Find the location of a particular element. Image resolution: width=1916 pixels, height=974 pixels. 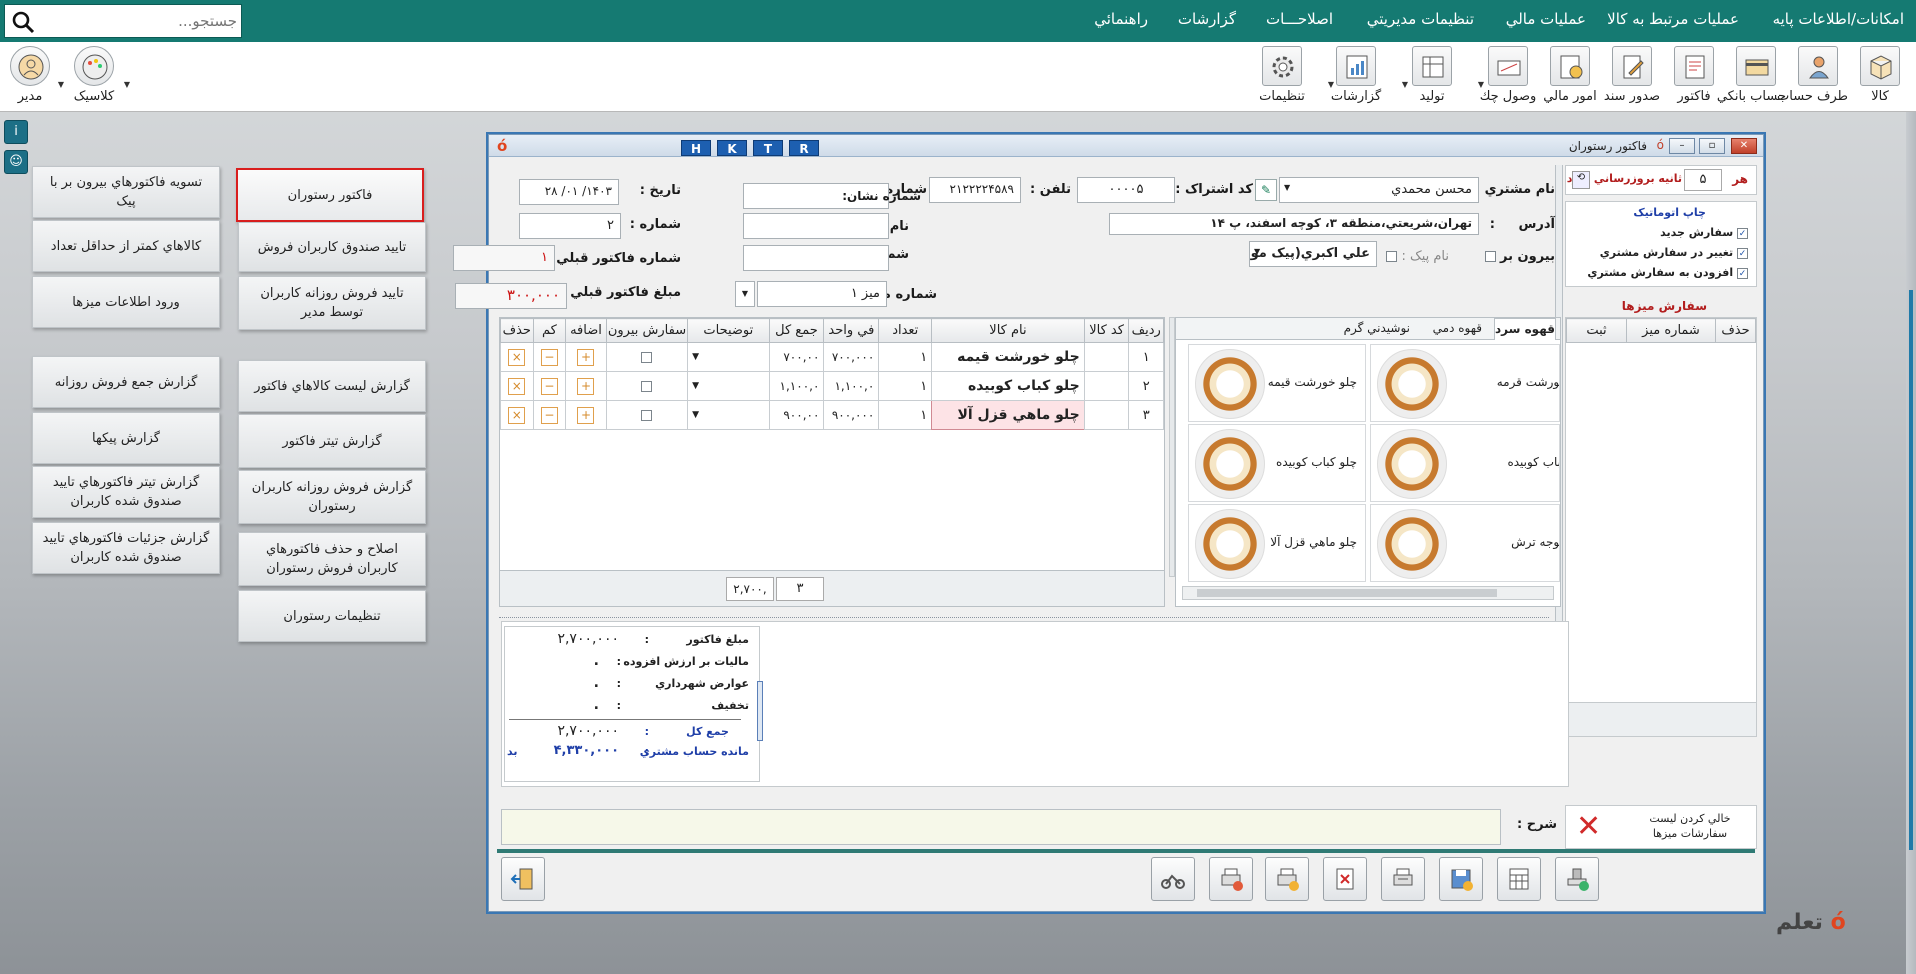

menu-admin-settings: تنظيمات مديريتي is located at coordinates (1420, 19).